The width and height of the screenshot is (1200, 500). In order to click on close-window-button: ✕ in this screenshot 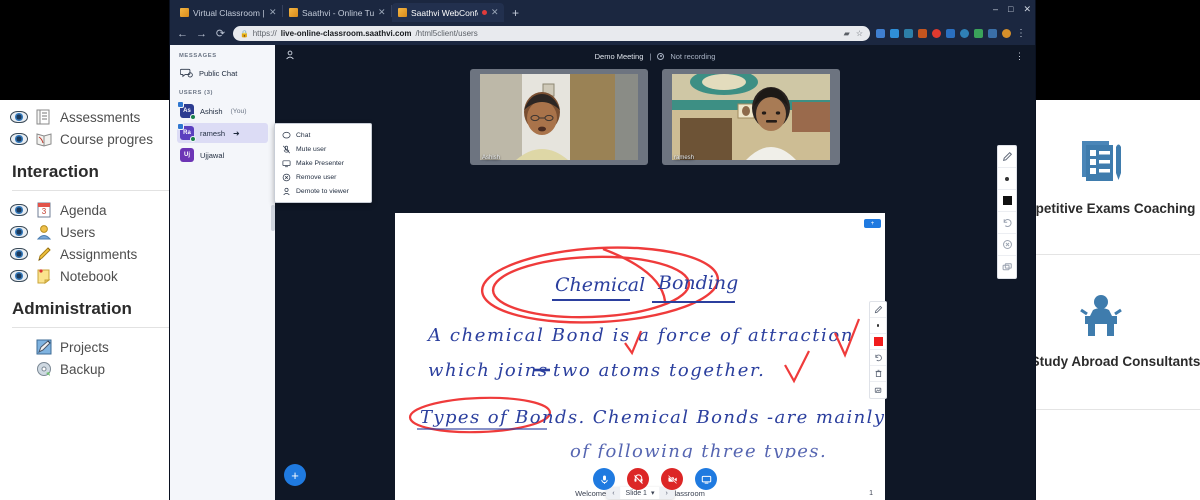, I will do `click(1027, 9)`.